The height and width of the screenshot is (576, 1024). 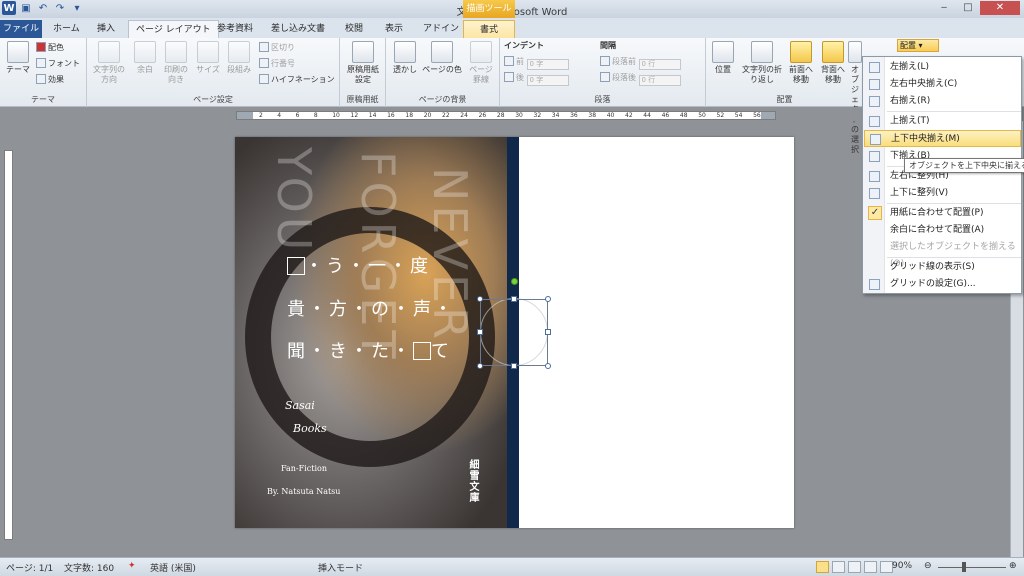 What do you see at coordinates (145, 58) in the screenshot?
I see `margins-button: 余白` at bounding box center [145, 58].